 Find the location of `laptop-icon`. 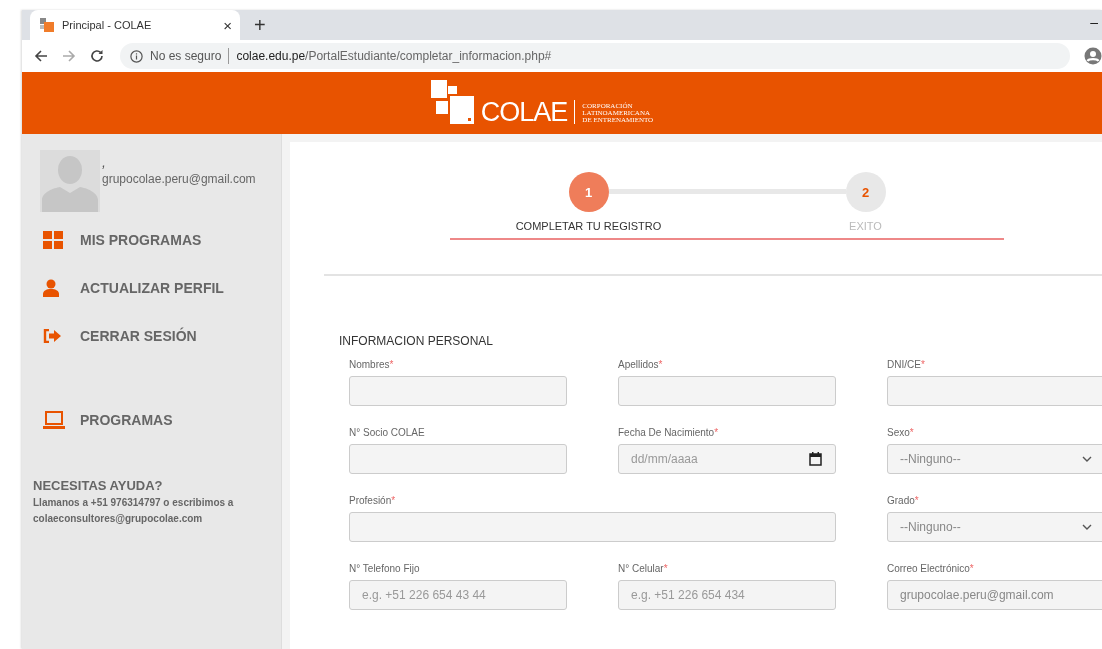

laptop-icon is located at coordinates (54, 420).